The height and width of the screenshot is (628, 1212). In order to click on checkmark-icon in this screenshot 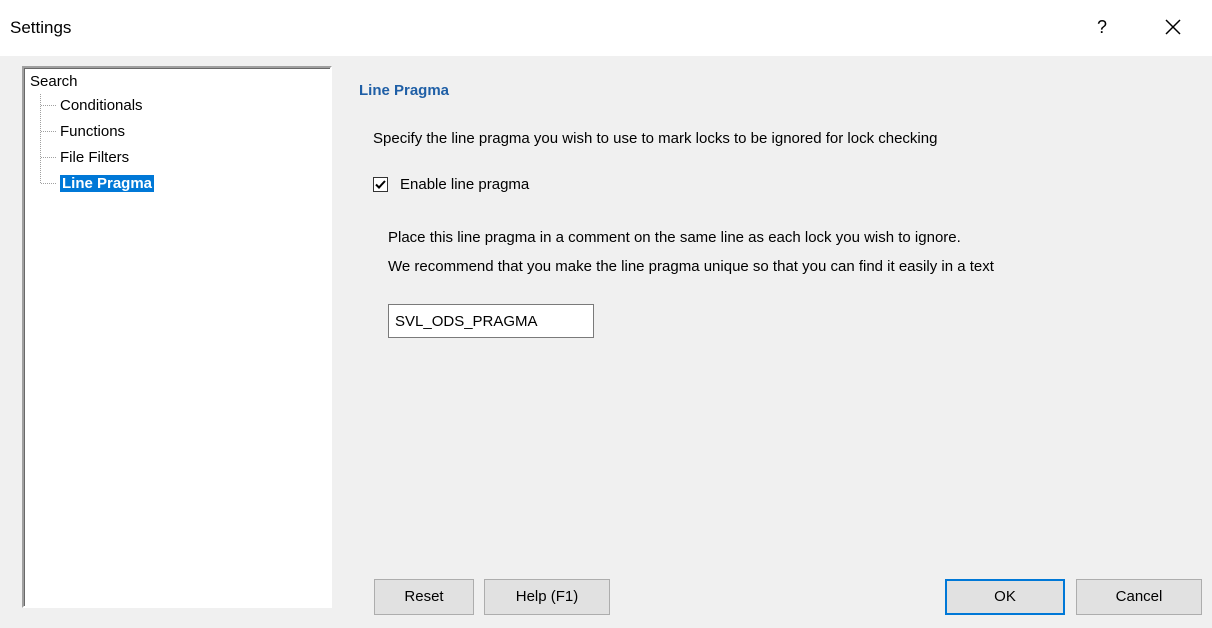, I will do `click(380, 184)`.